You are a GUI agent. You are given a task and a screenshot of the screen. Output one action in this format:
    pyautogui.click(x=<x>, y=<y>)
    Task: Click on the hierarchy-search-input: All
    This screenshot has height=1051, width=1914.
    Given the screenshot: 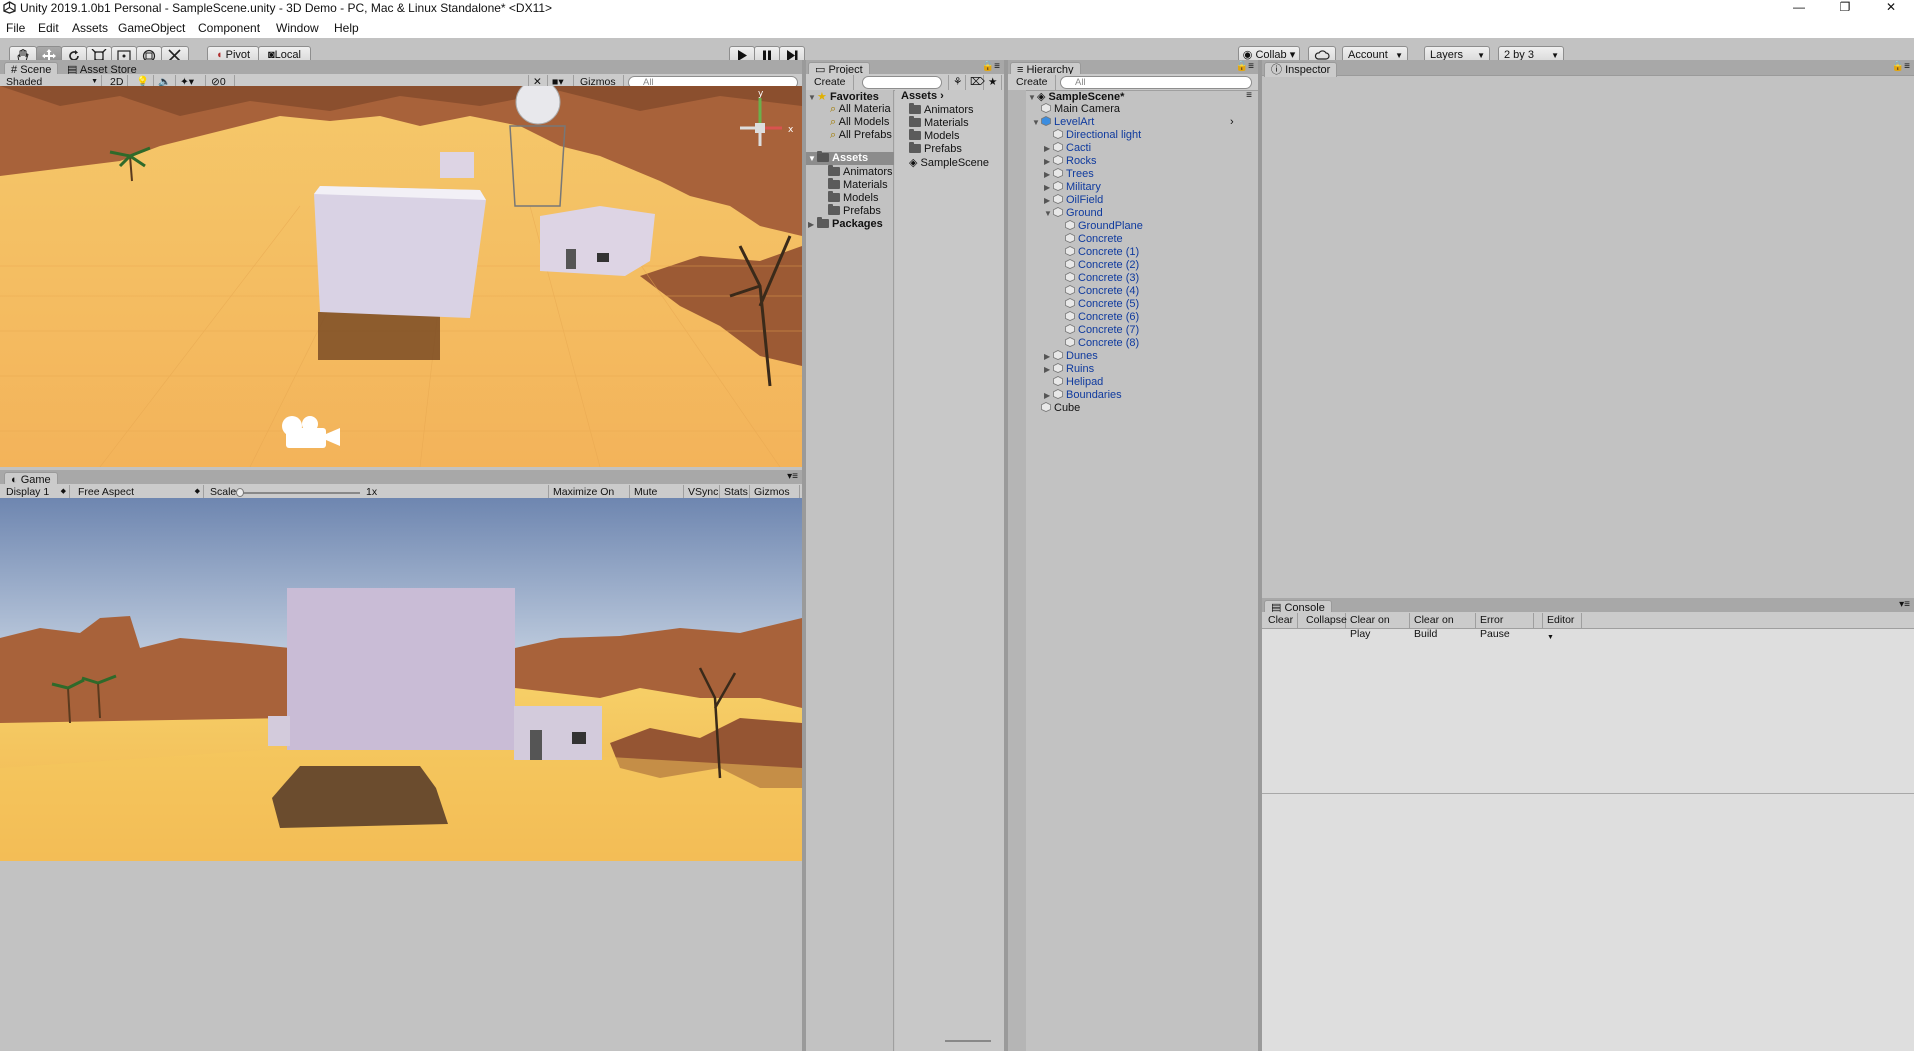 What is the action you would take?
    pyautogui.click(x=1156, y=82)
    